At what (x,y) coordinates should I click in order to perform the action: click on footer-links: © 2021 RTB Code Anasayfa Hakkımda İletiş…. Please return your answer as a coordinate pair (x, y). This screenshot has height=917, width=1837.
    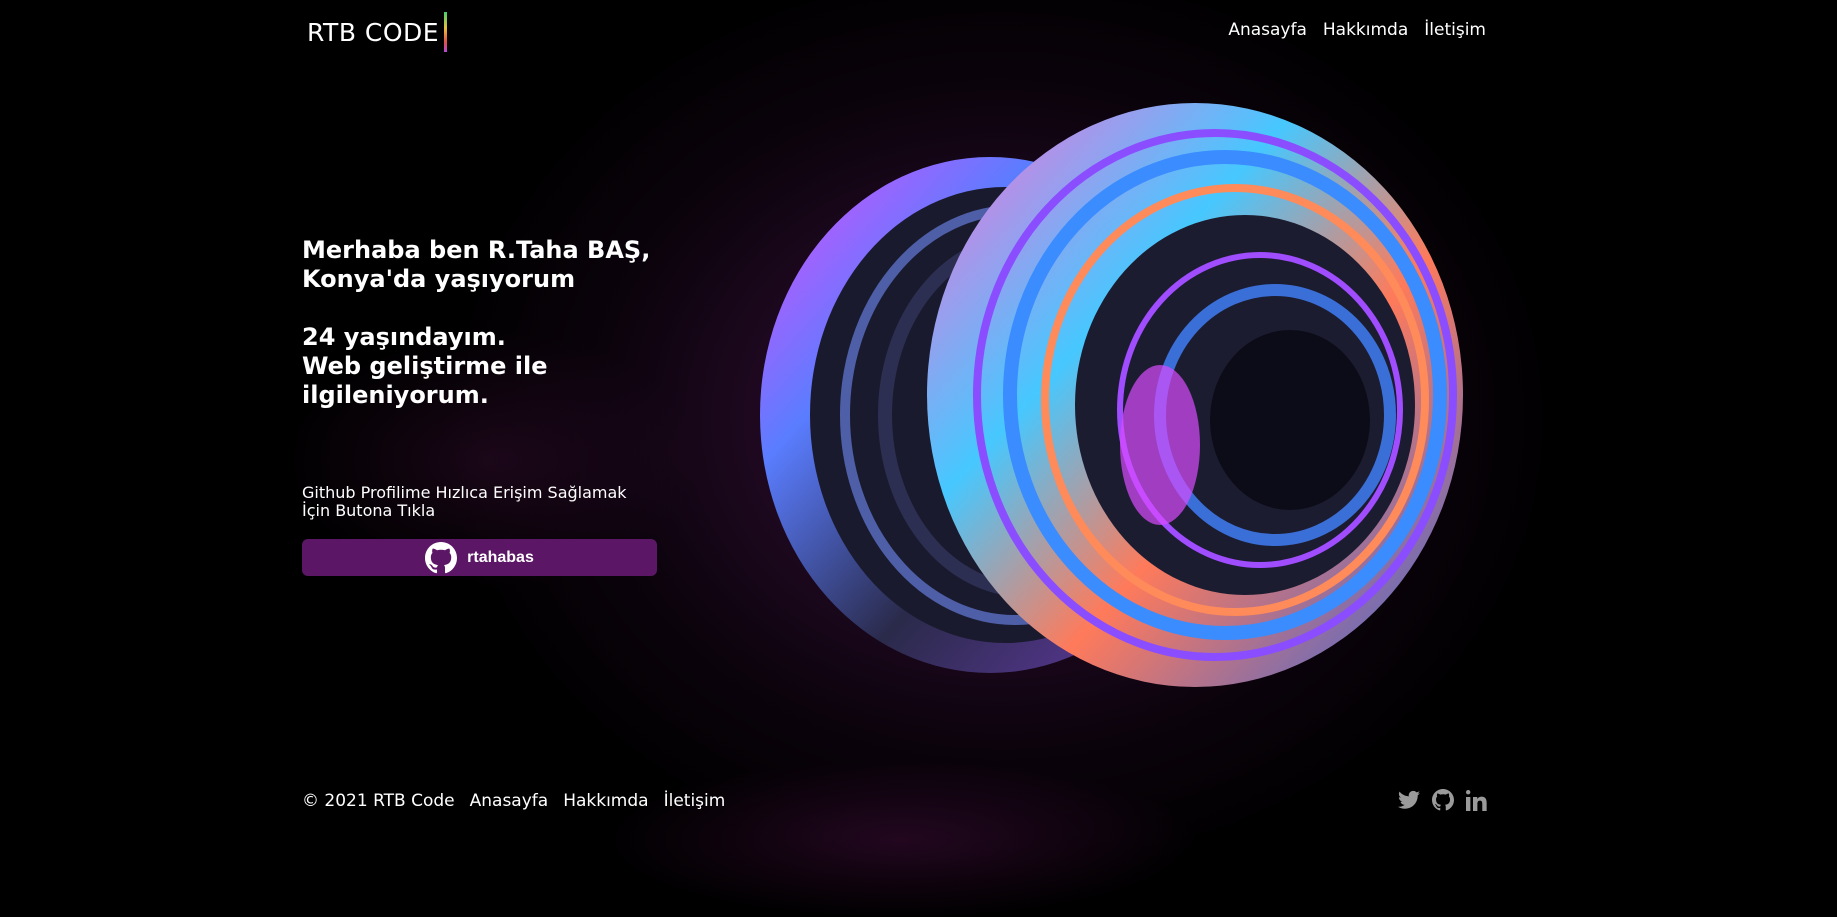
    Looking at the image, I should click on (513, 801).